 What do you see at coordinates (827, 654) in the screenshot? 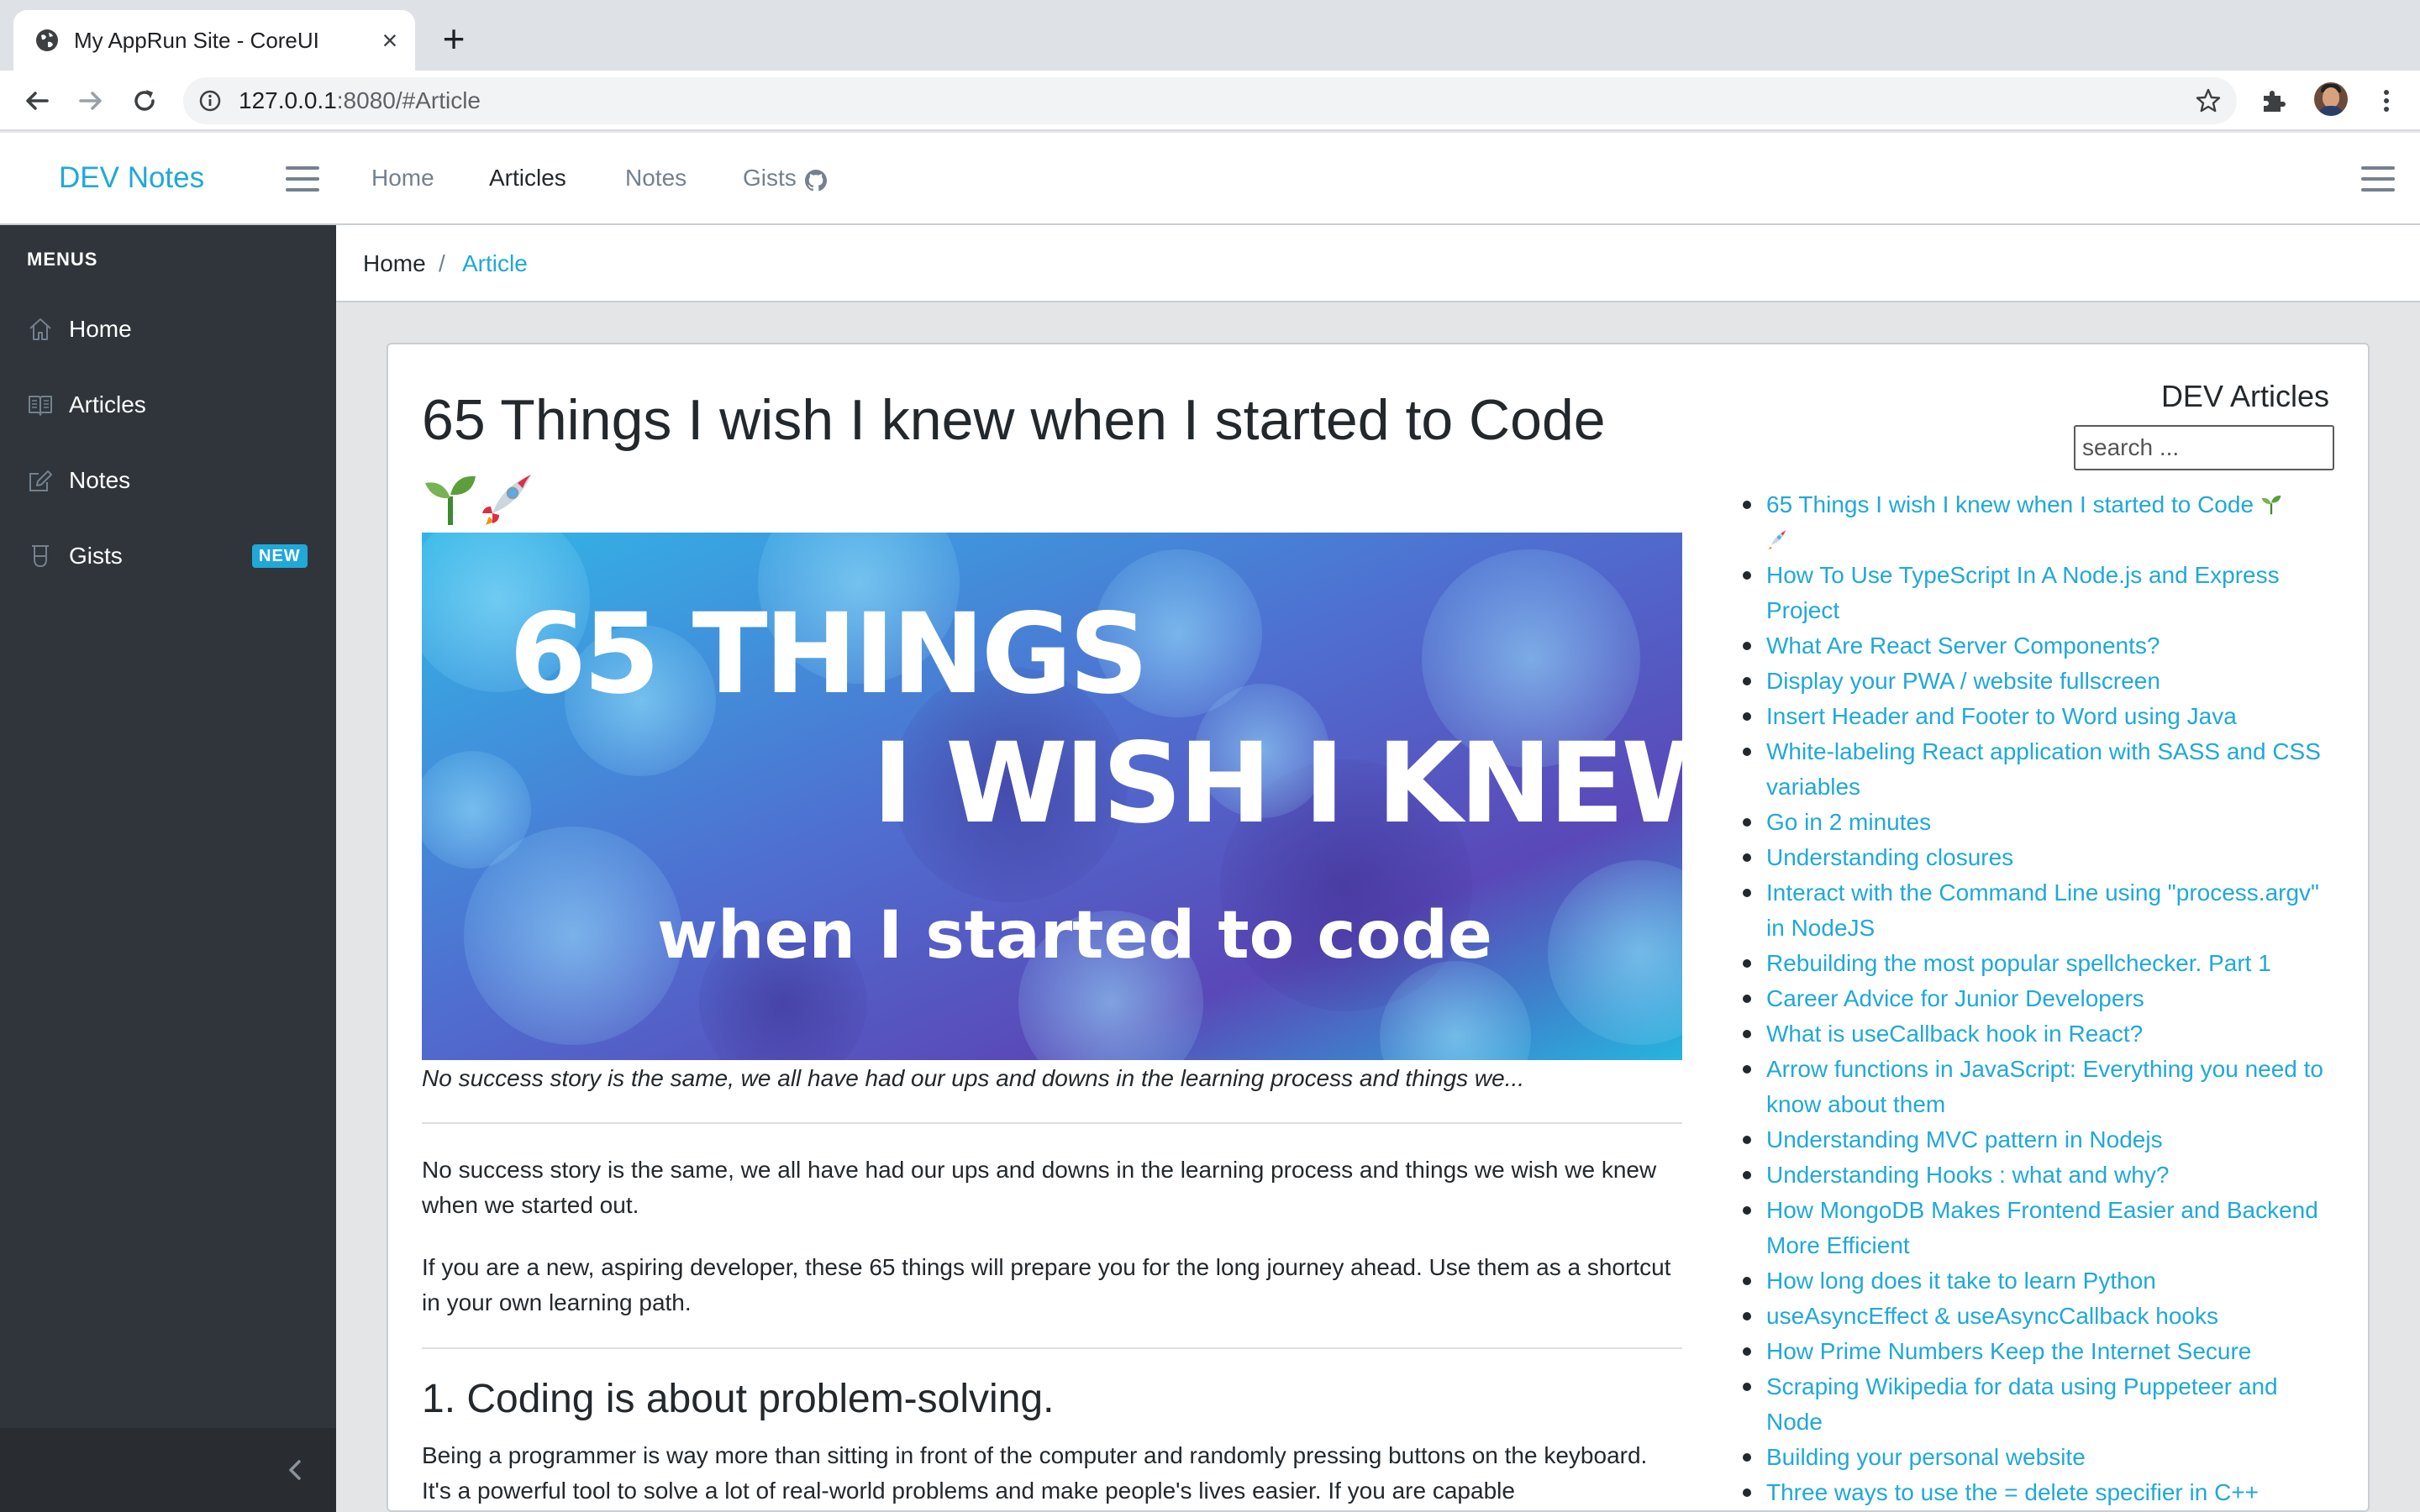
I see `hero-line1: 65 THINGS` at bounding box center [827, 654].